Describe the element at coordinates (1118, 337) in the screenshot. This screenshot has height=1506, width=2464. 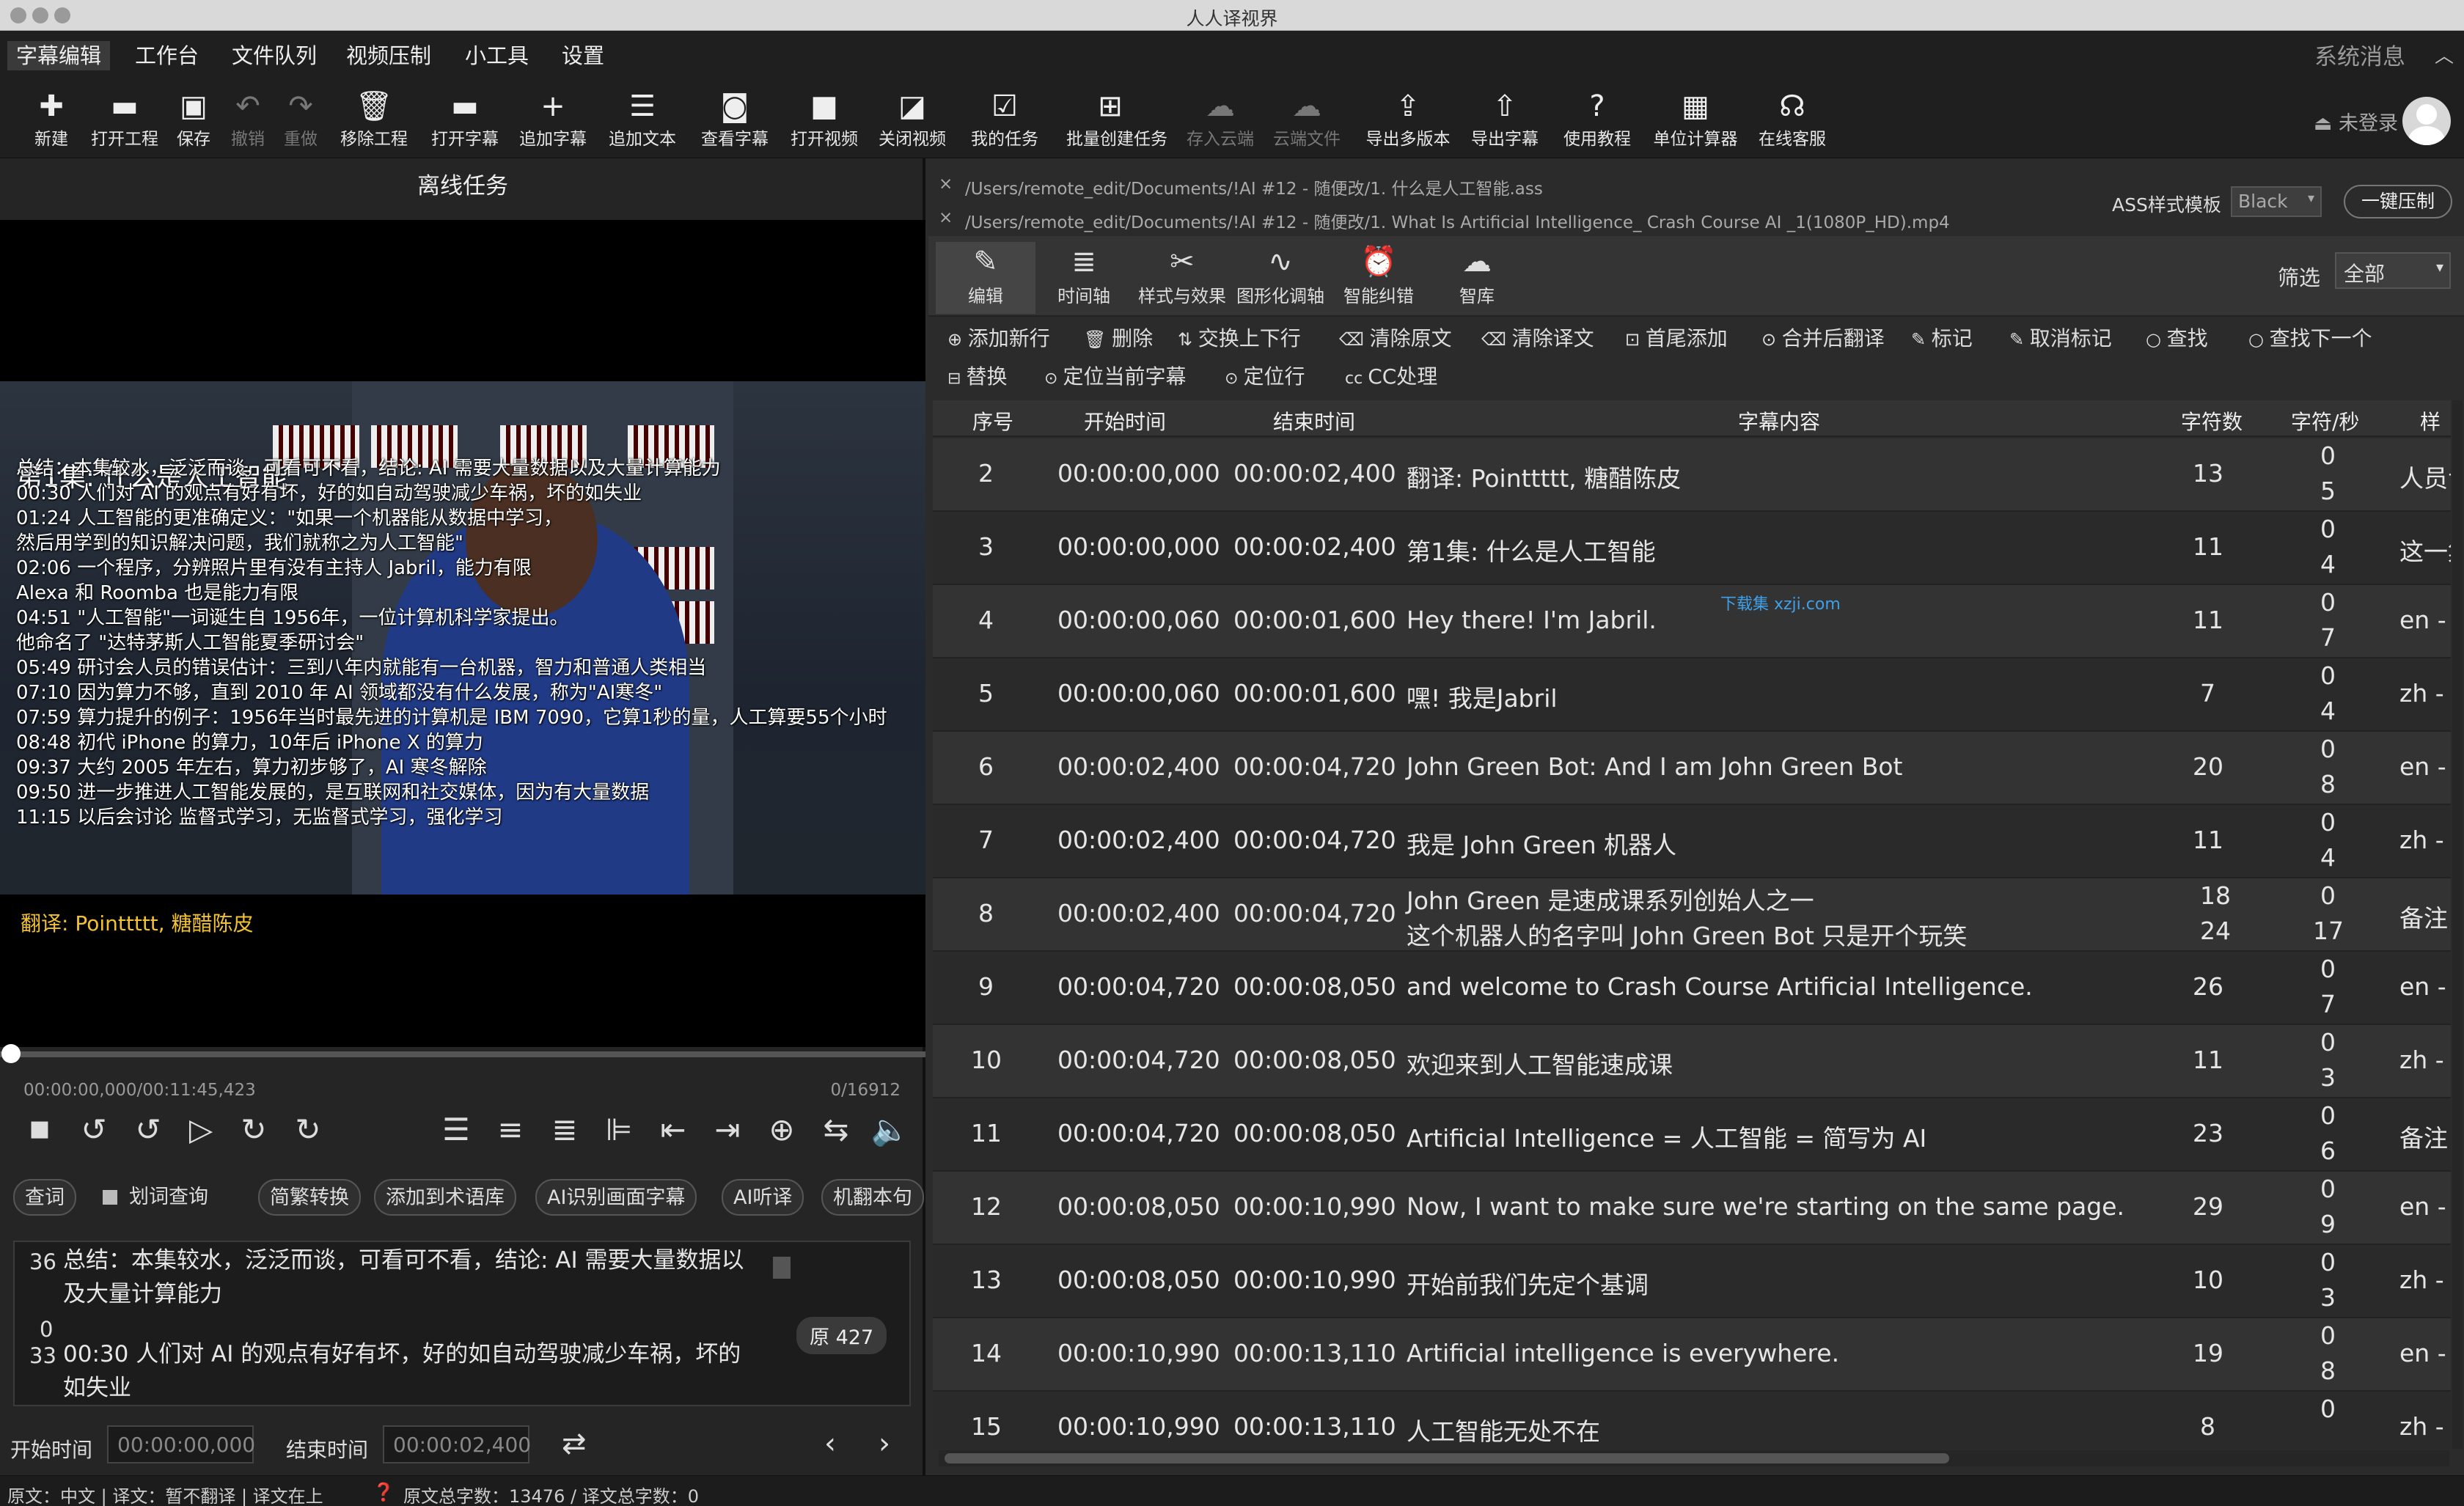
I see `delete-button: 🗑 删除` at that location.